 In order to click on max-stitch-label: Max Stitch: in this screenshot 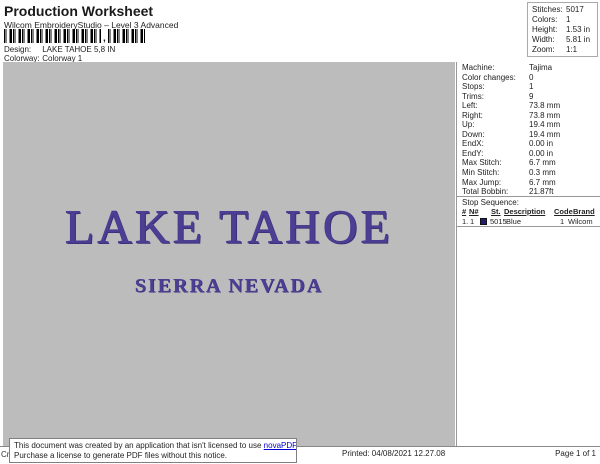, I will do `click(482, 163)`.